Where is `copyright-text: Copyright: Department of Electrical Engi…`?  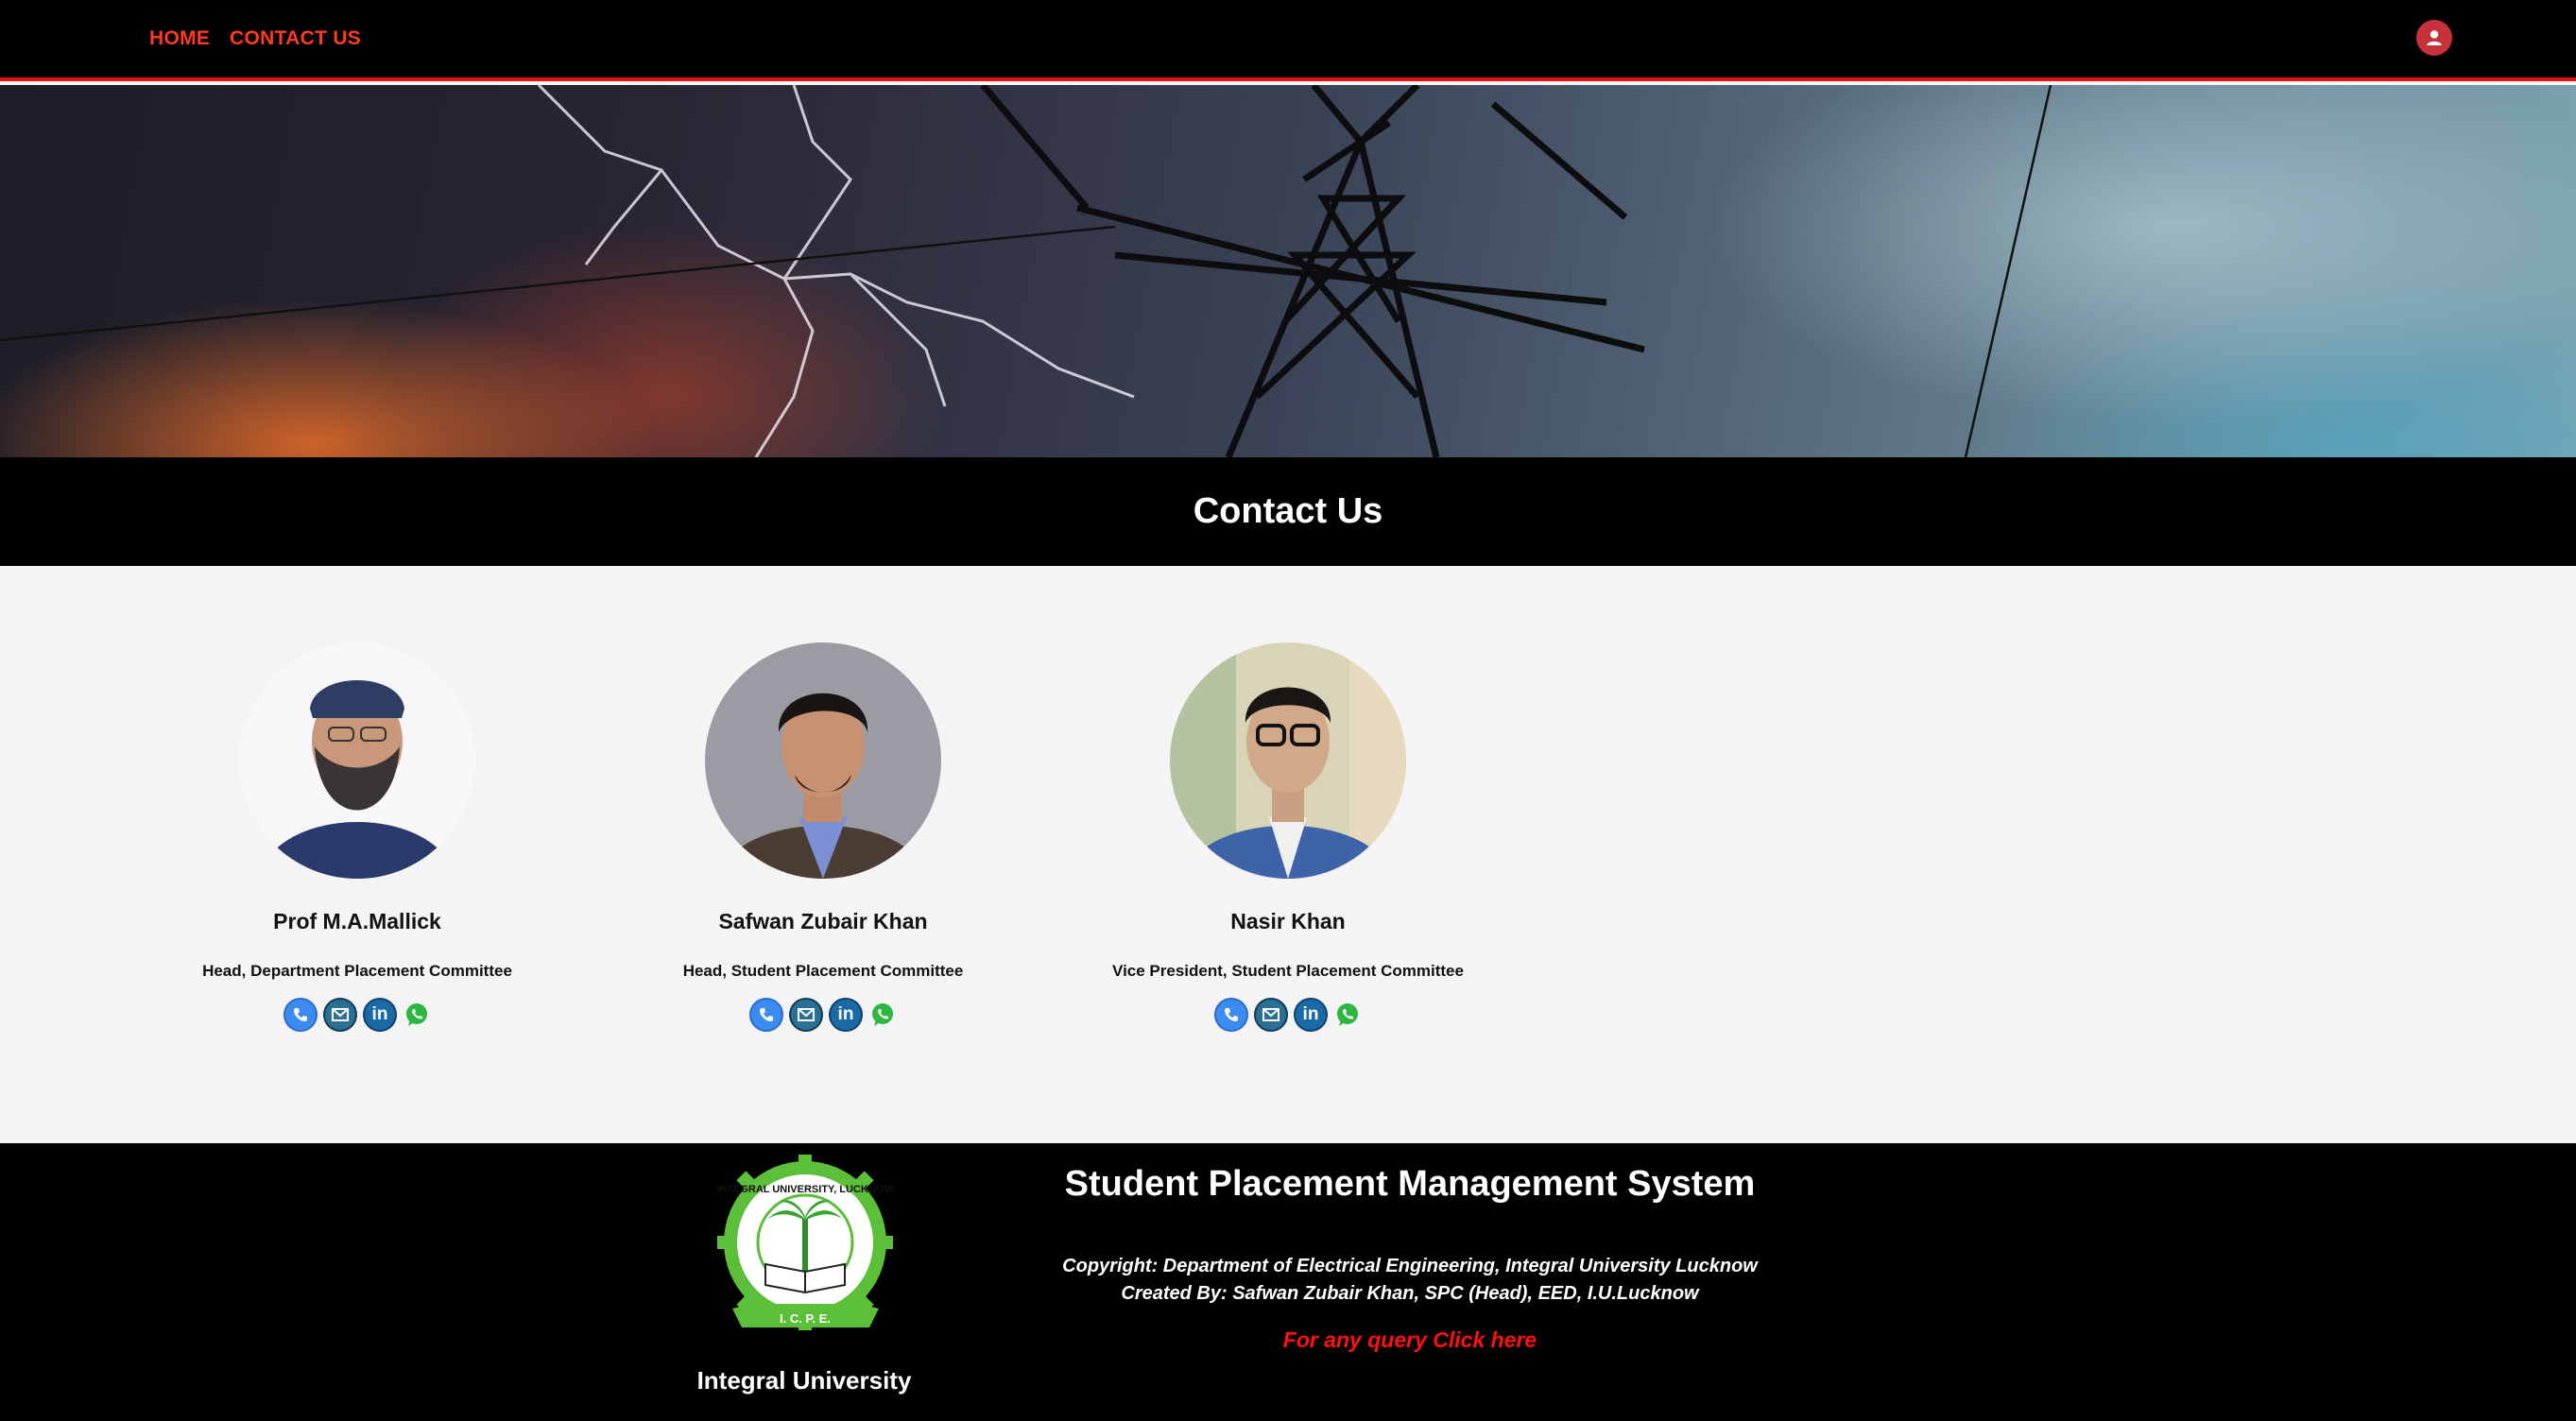
copyright-text: Copyright: Department of Electrical Engi… is located at coordinates (1410, 1281).